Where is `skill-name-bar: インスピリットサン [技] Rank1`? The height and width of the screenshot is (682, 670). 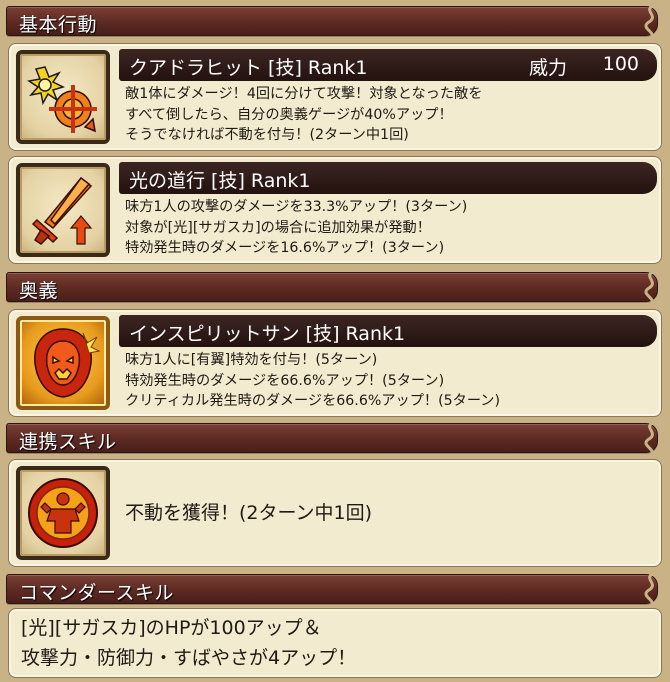
skill-name-bar: インスピリットサン [技] Rank1 is located at coordinates (388, 331).